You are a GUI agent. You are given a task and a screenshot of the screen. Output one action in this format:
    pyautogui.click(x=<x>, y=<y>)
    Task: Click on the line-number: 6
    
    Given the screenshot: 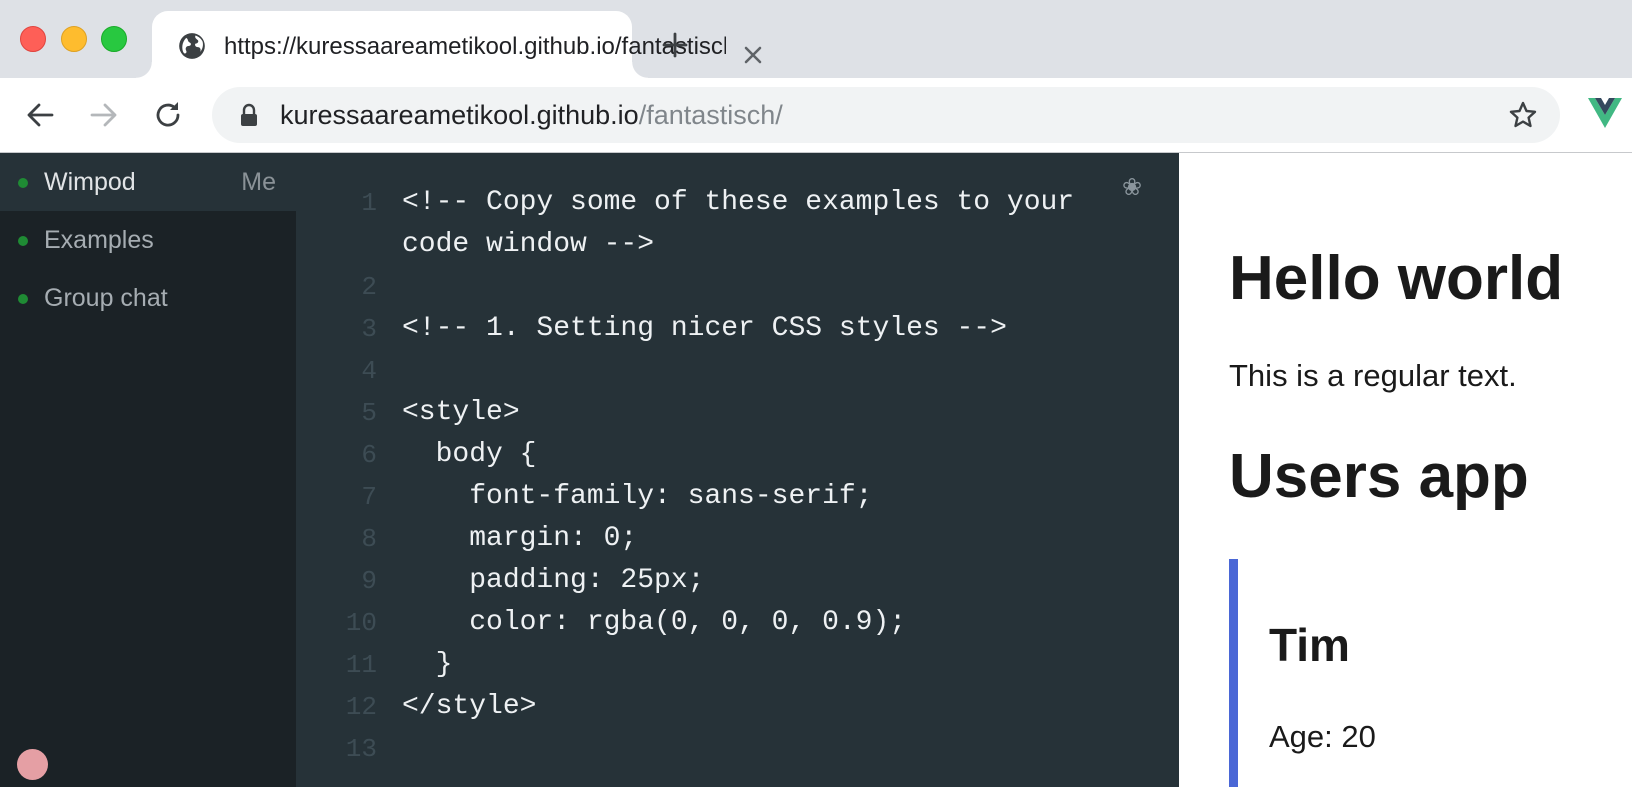 What is the action you would take?
    pyautogui.click(x=369, y=455)
    